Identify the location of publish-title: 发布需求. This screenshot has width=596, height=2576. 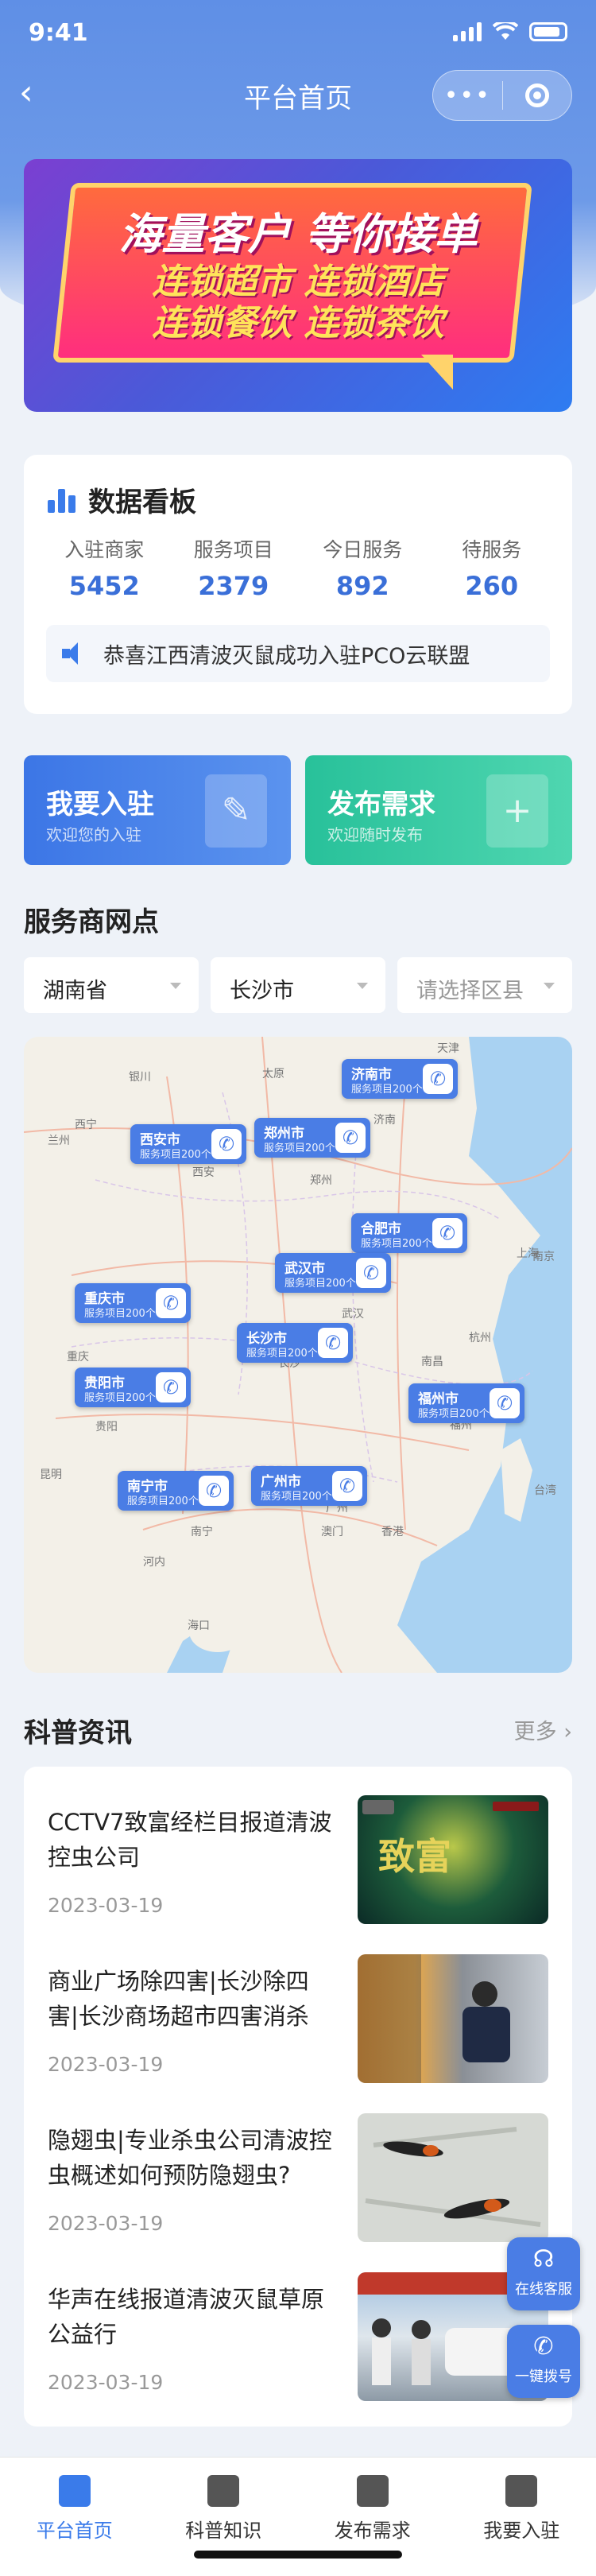
(381, 805).